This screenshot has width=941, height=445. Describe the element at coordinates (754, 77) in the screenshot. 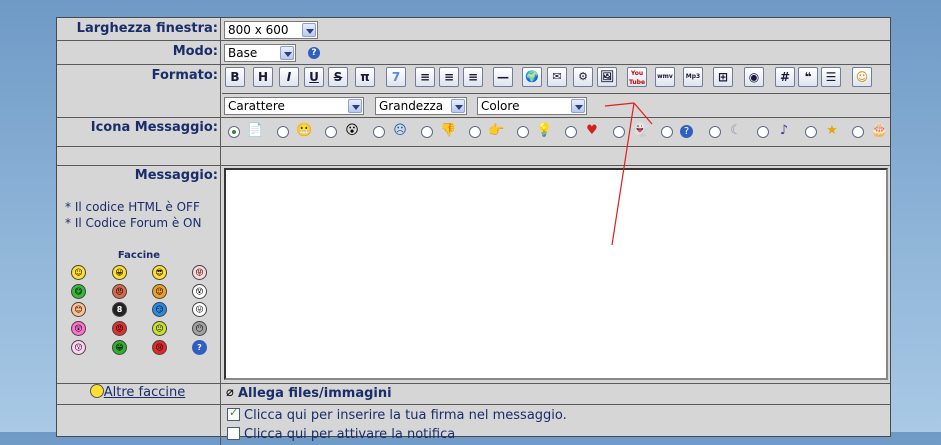

I see `media-button: ◉` at that location.